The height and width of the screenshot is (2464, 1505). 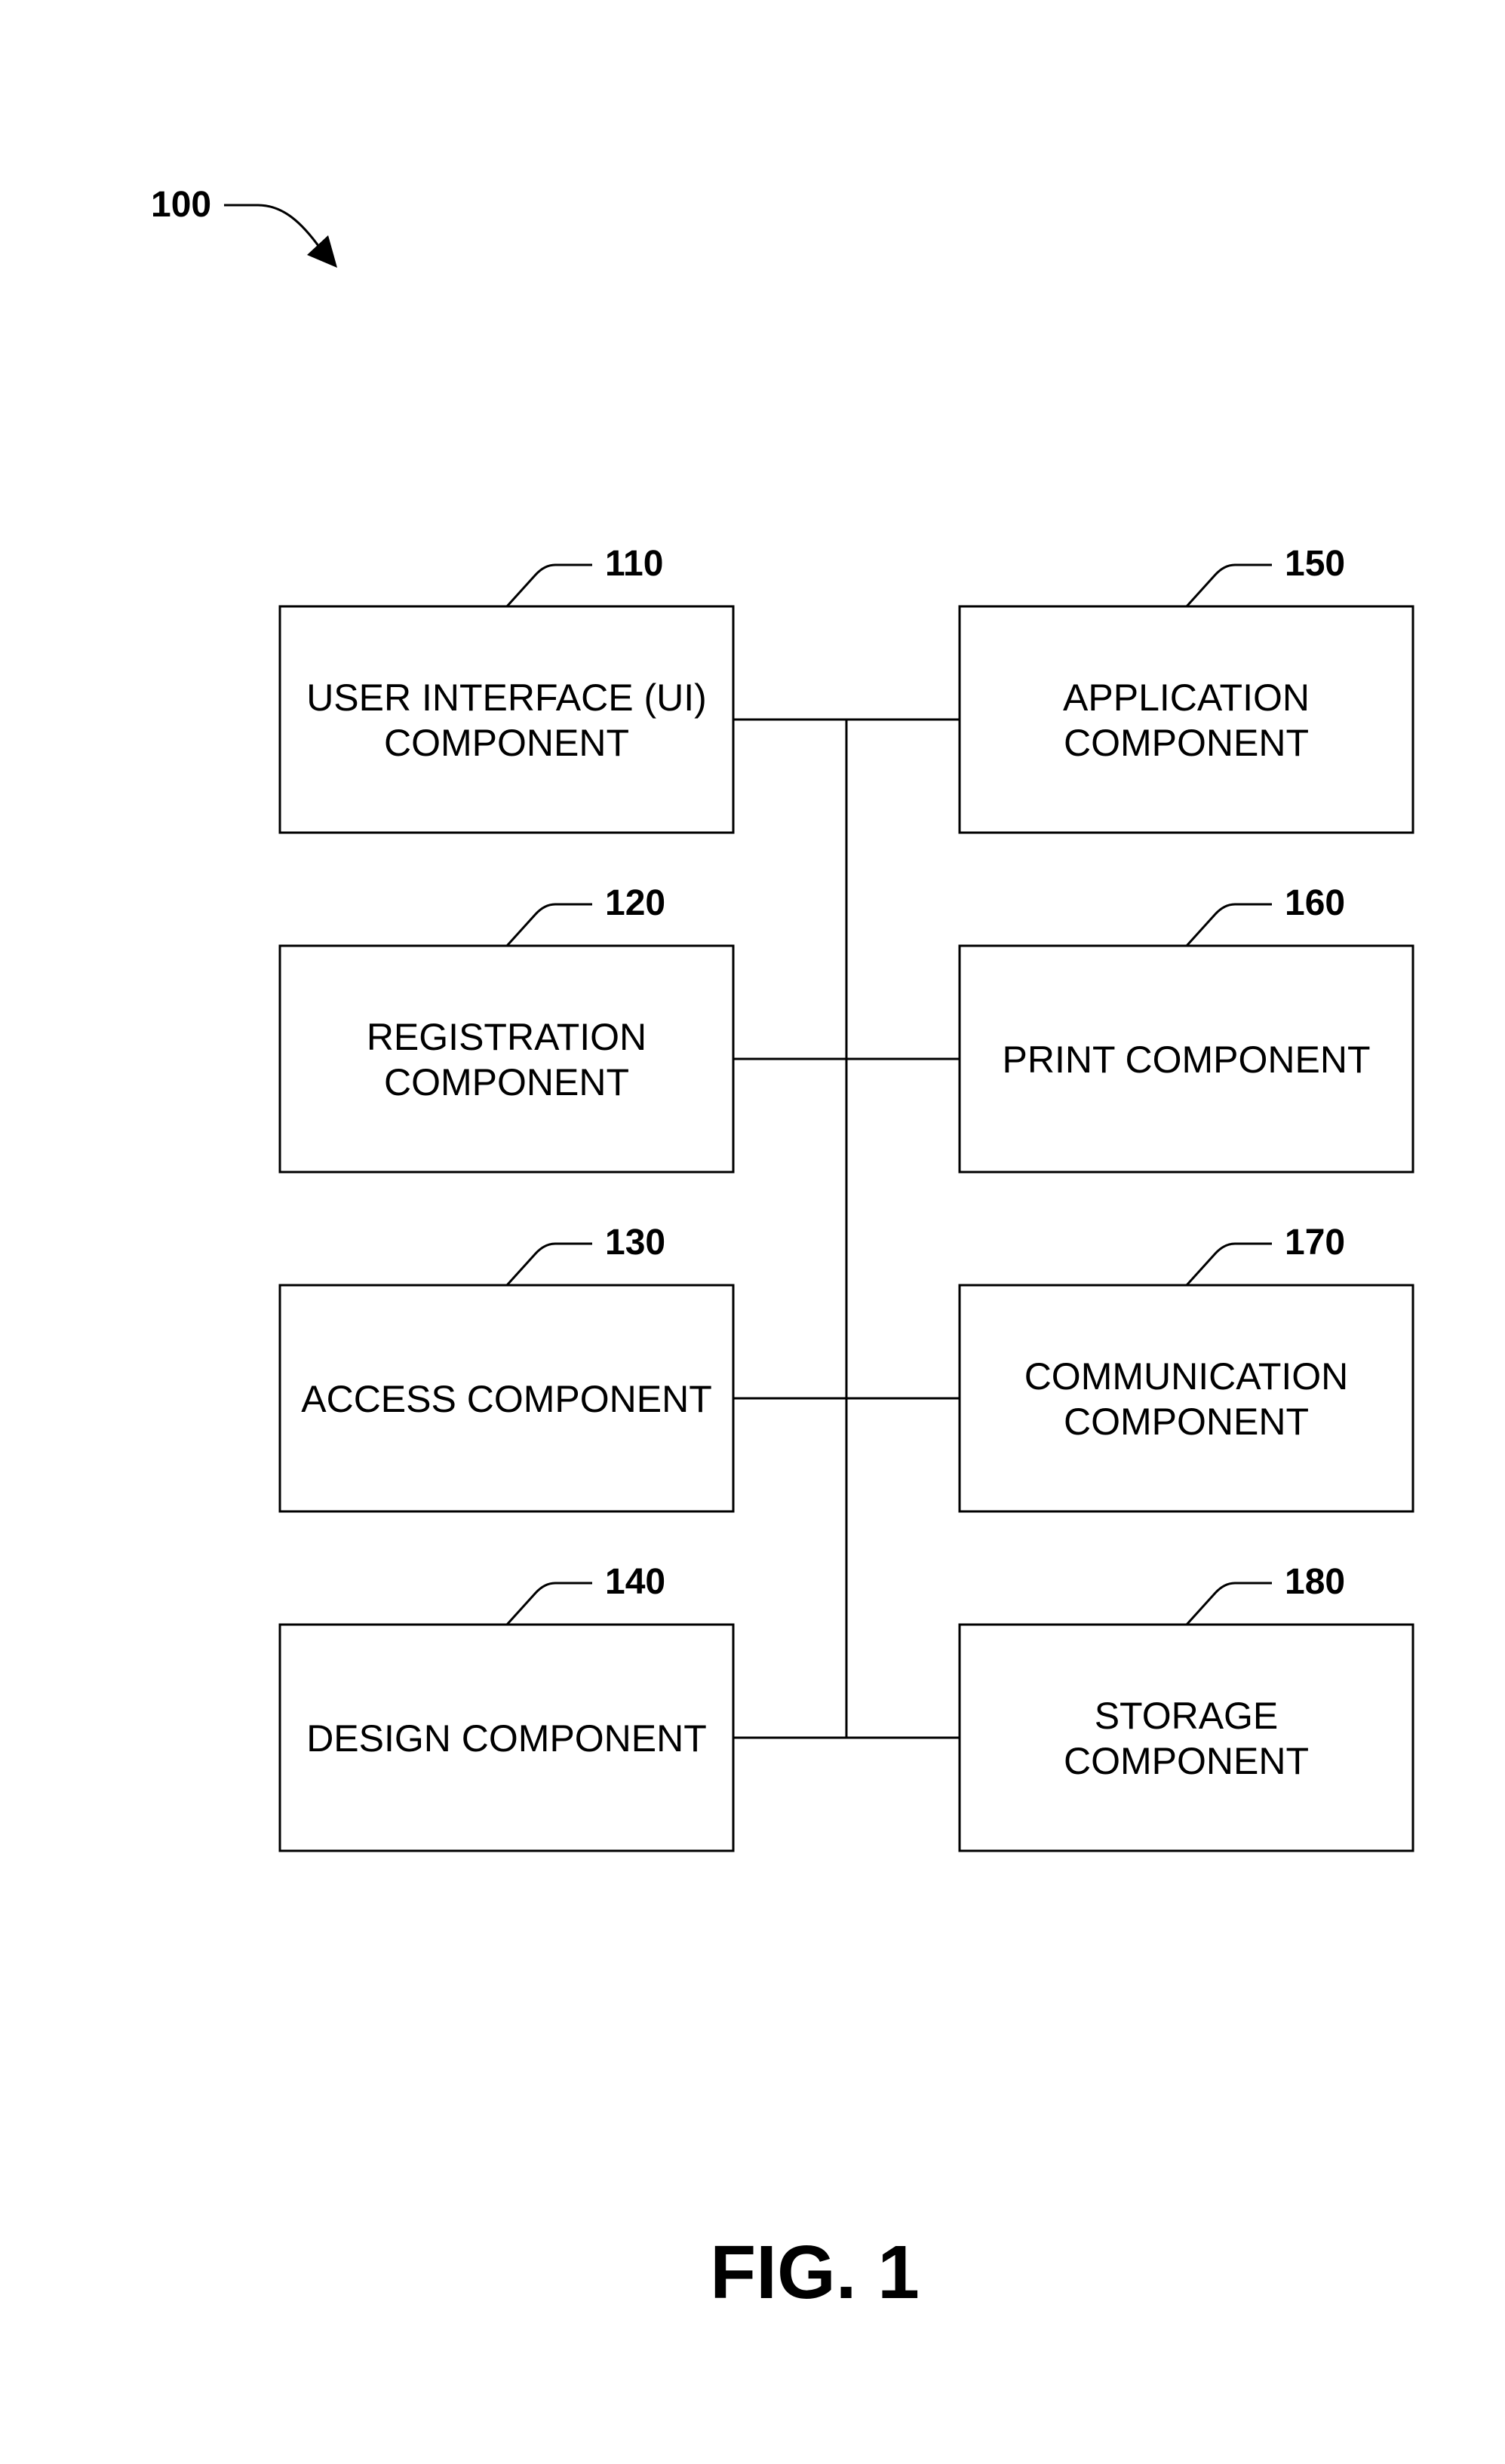 What do you see at coordinates (322, 252) in the screenshot?
I see `arrowhead-icon` at bounding box center [322, 252].